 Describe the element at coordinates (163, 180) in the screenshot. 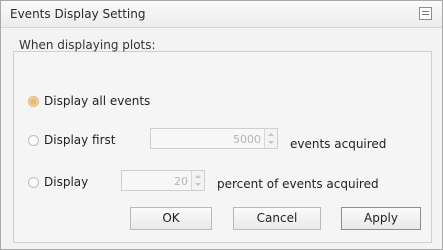

I see `percent-spinbox: 20` at that location.